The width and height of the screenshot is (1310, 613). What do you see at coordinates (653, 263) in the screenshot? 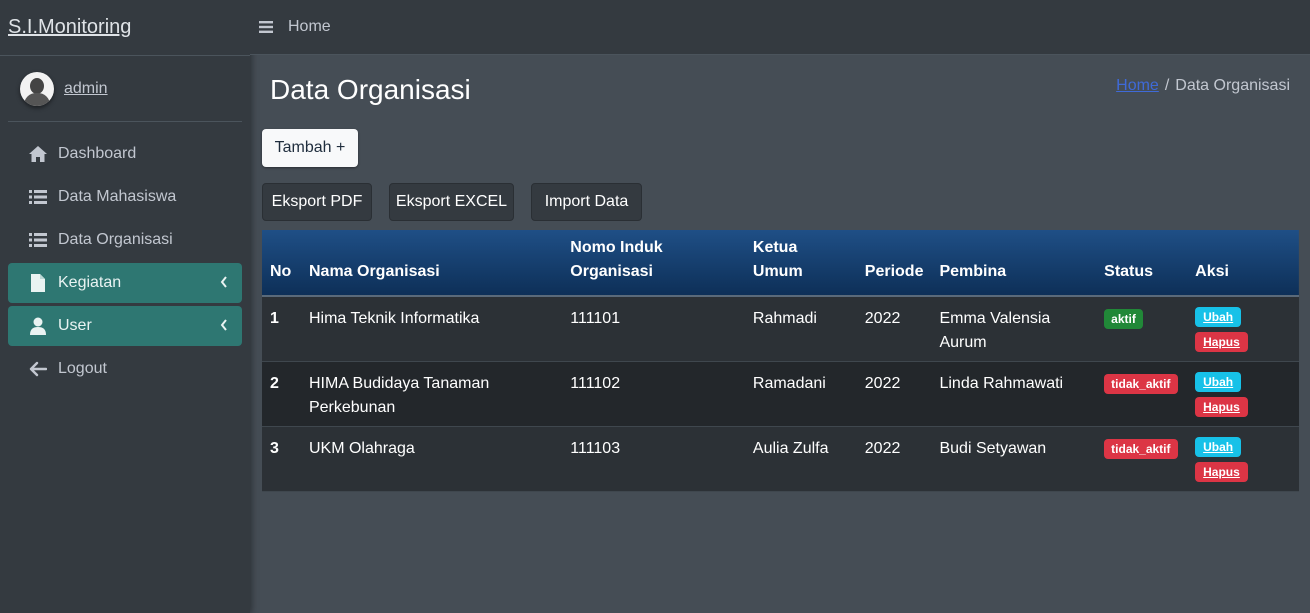
I see `column-header: Nomo Induk Organisasi` at bounding box center [653, 263].